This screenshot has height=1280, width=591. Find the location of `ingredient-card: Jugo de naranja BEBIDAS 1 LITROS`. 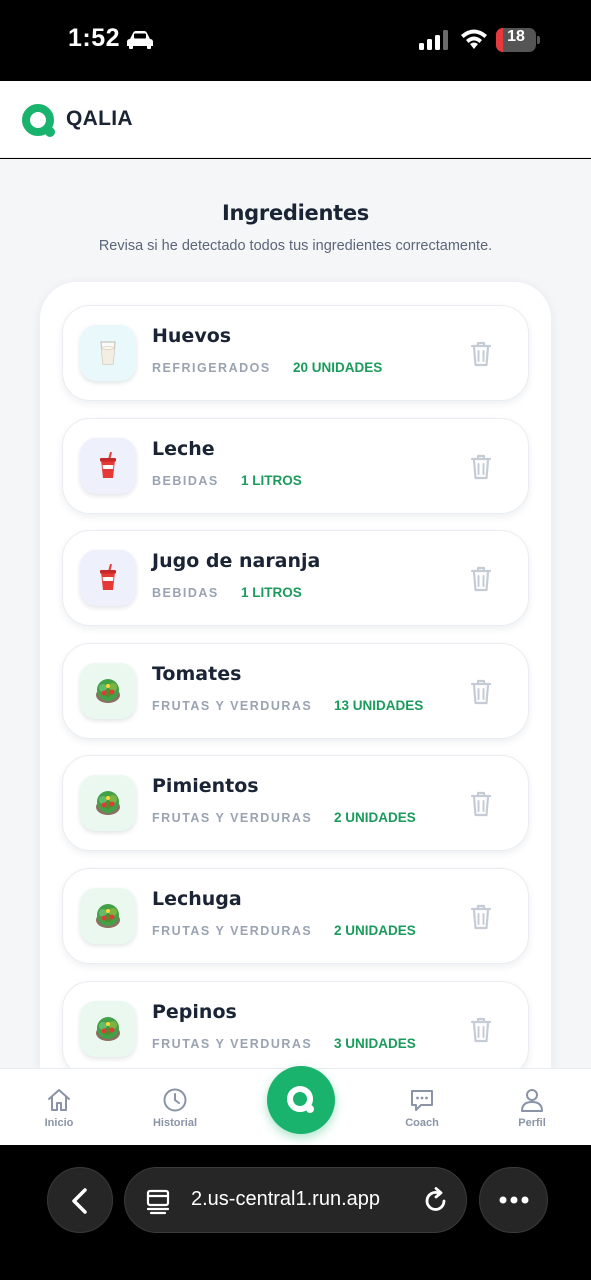

ingredient-card: Jugo de naranja BEBIDAS 1 LITROS is located at coordinates (295, 578).